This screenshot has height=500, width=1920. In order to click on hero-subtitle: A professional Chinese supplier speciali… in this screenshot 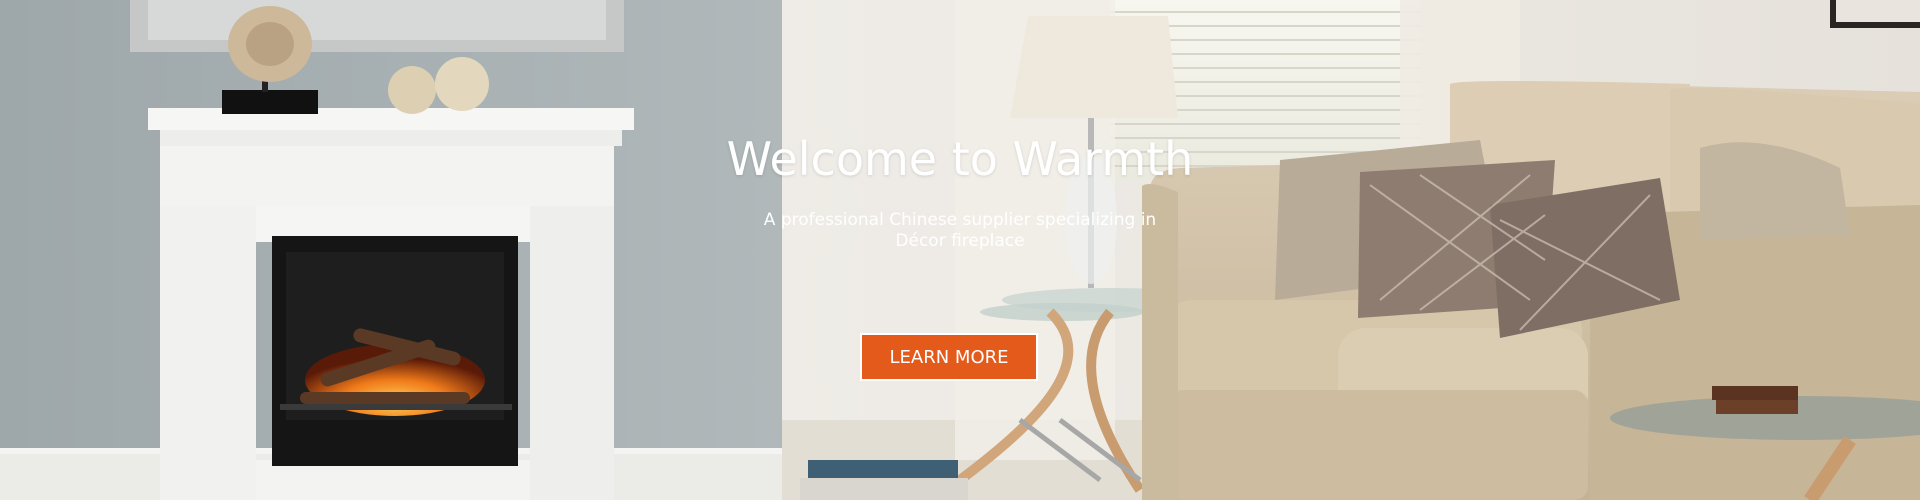, I will do `click(960, 230)`.